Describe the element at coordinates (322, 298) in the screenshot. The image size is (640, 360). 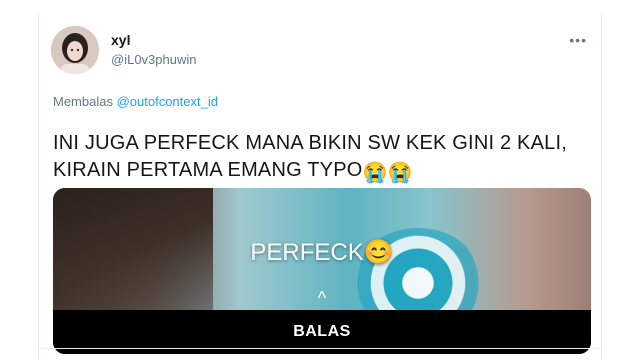
I see `chevron-up-icon: ^` at that location.